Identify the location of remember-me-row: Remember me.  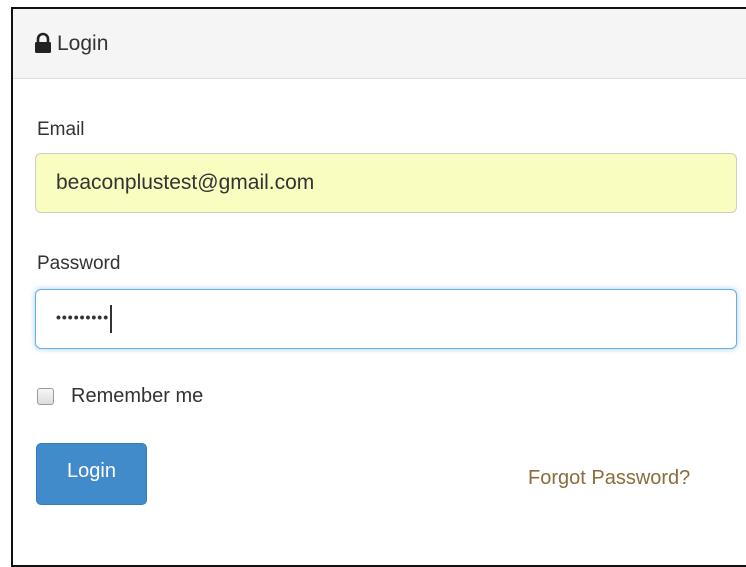
(120, 396).